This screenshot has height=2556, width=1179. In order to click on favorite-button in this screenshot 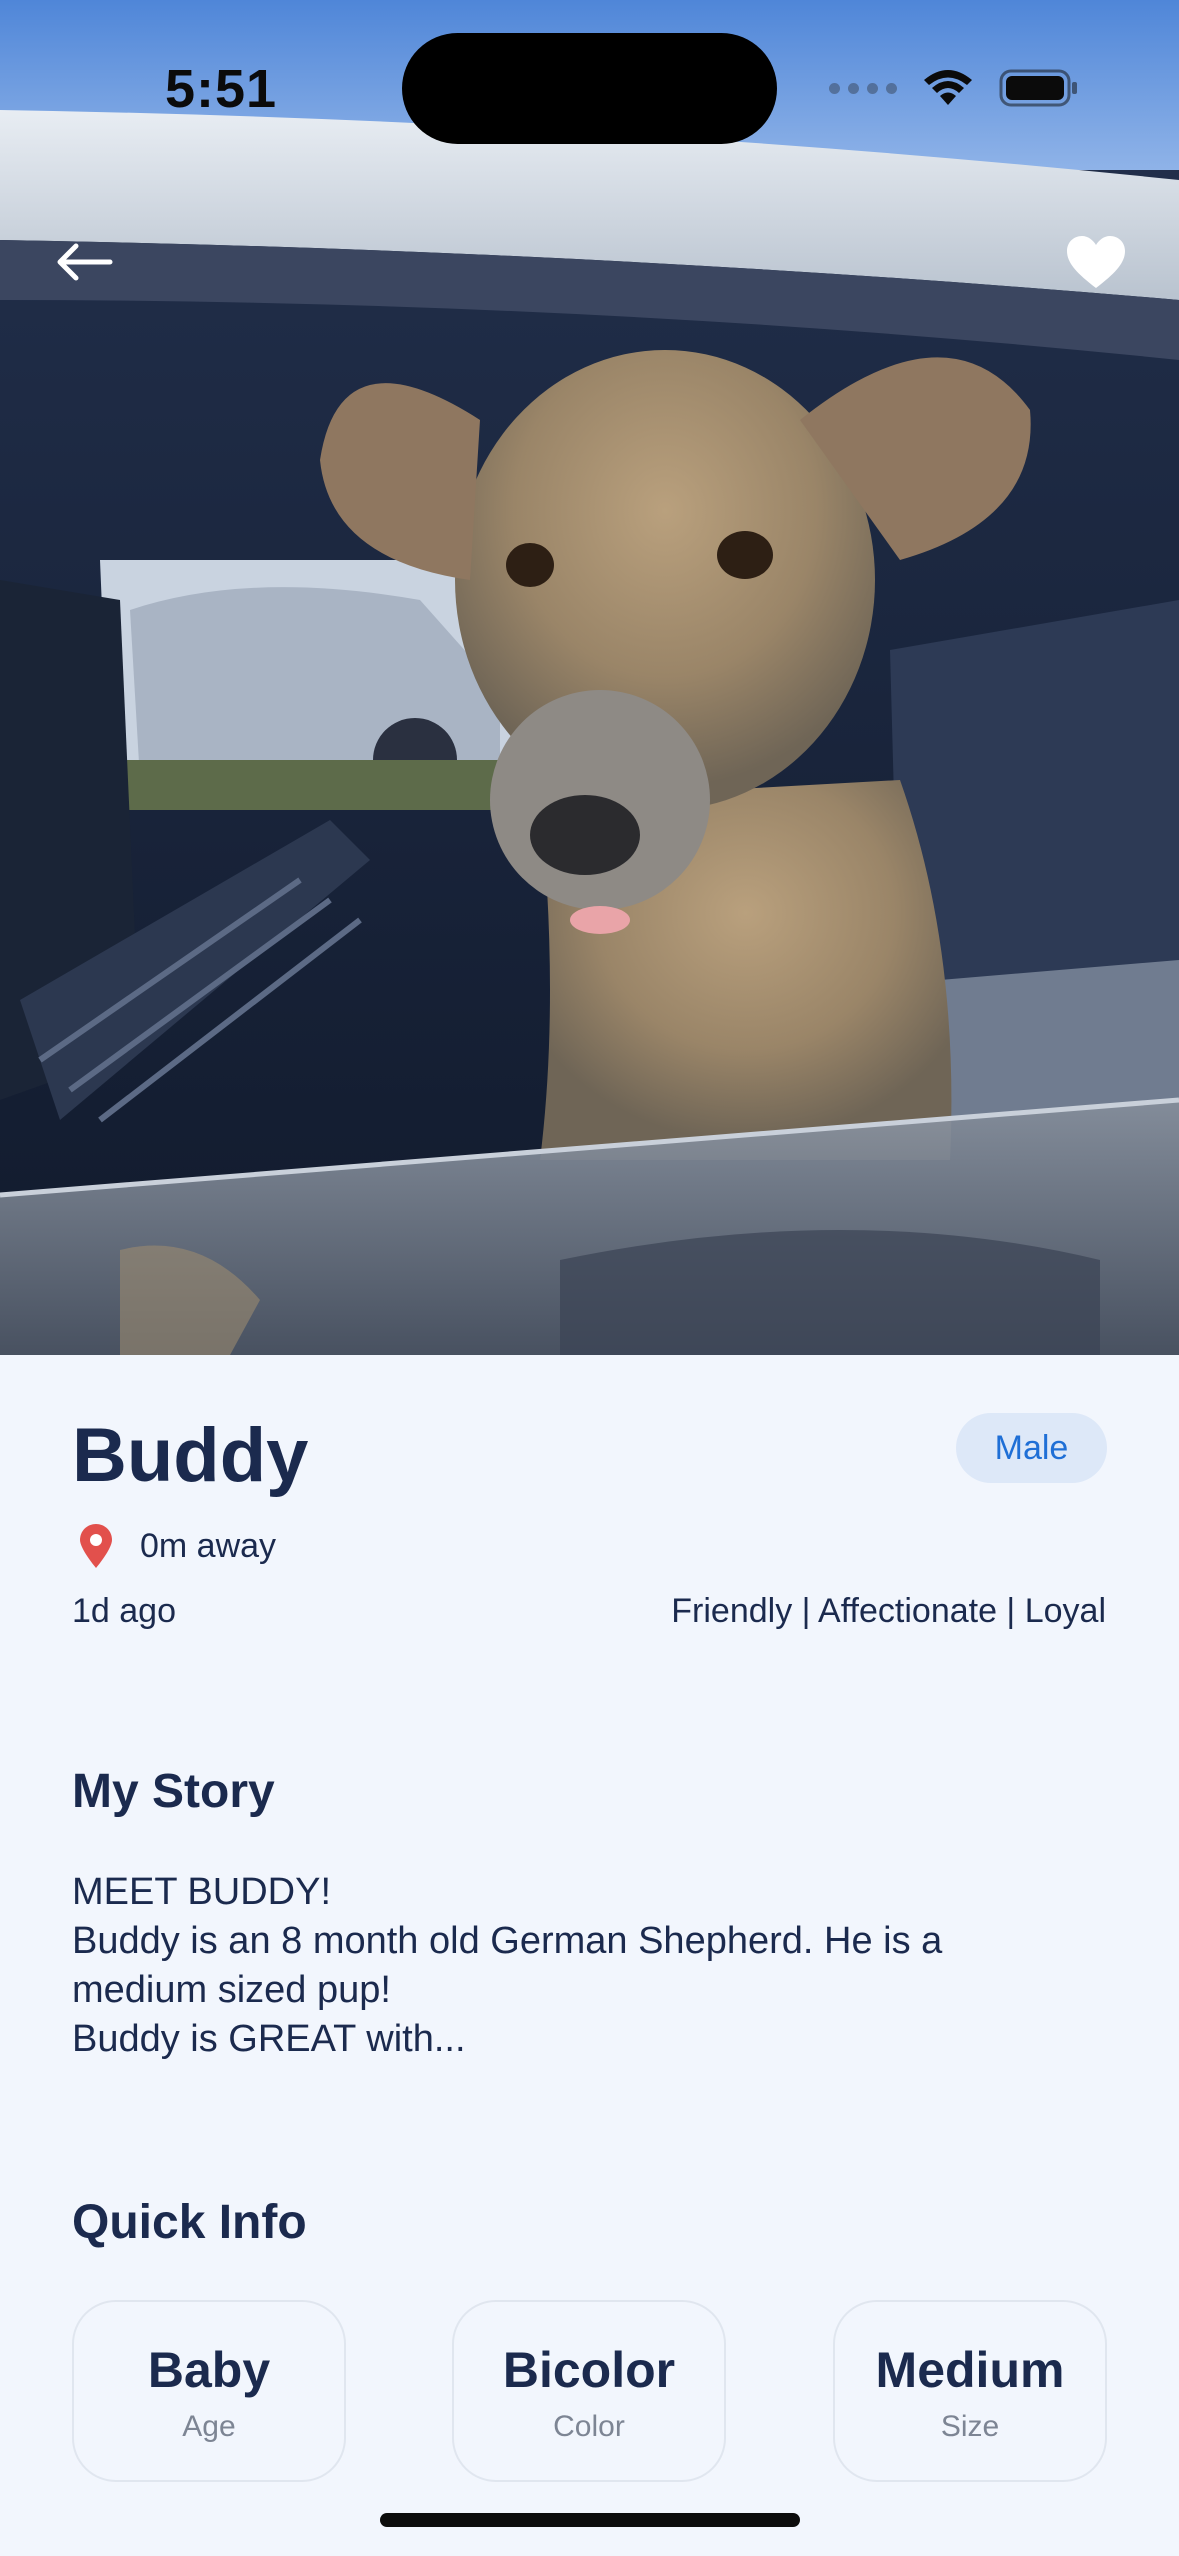, I will do `click(1096, 262)`.